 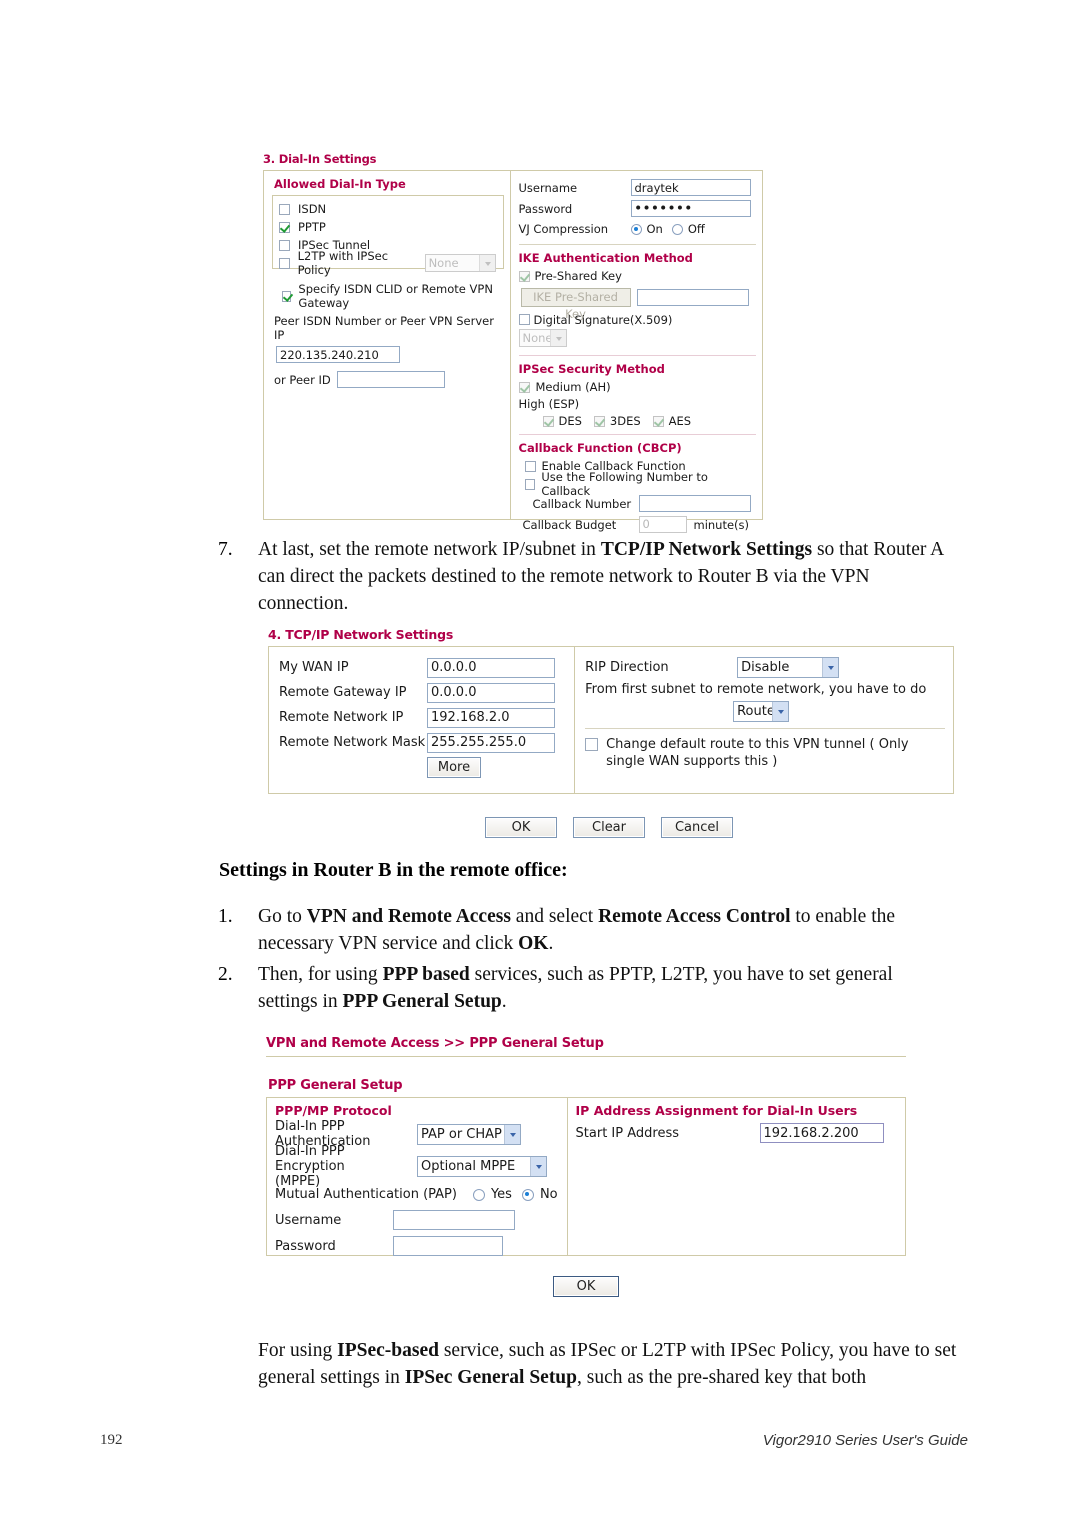 I want to click on isdn-checkbox, so click(x=284, y=209).